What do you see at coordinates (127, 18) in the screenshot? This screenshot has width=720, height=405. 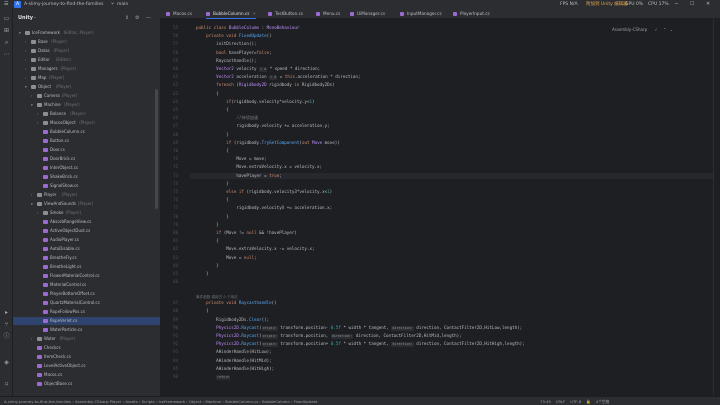 I see `collapse-icon: ⇕` at bounding box center [127, 18].